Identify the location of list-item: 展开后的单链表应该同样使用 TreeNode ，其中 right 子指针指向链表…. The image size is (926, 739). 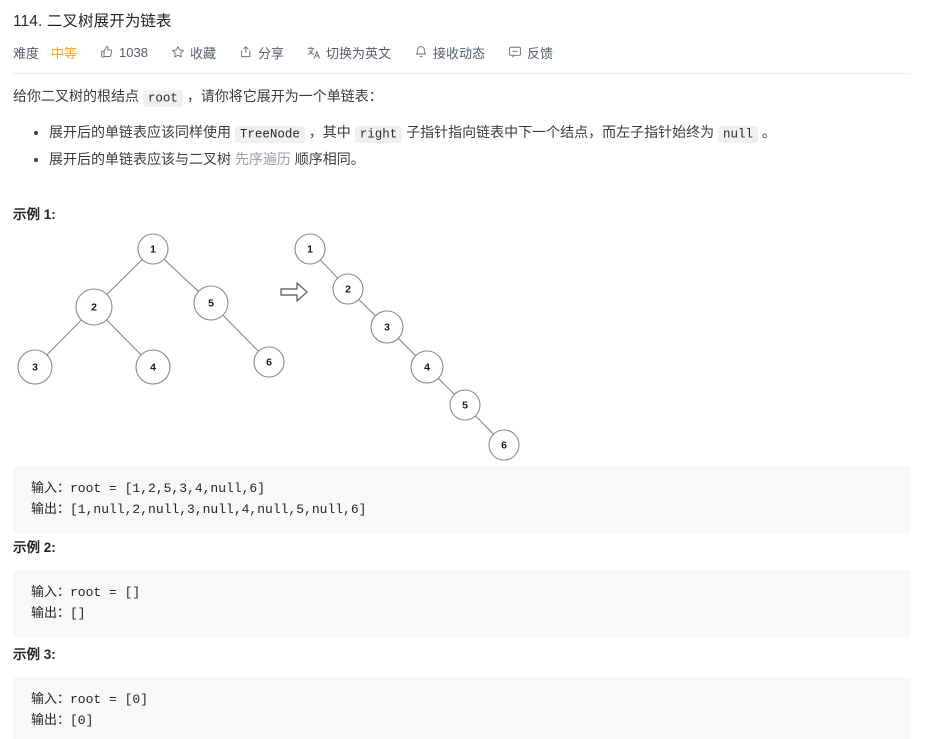
(481, 133).